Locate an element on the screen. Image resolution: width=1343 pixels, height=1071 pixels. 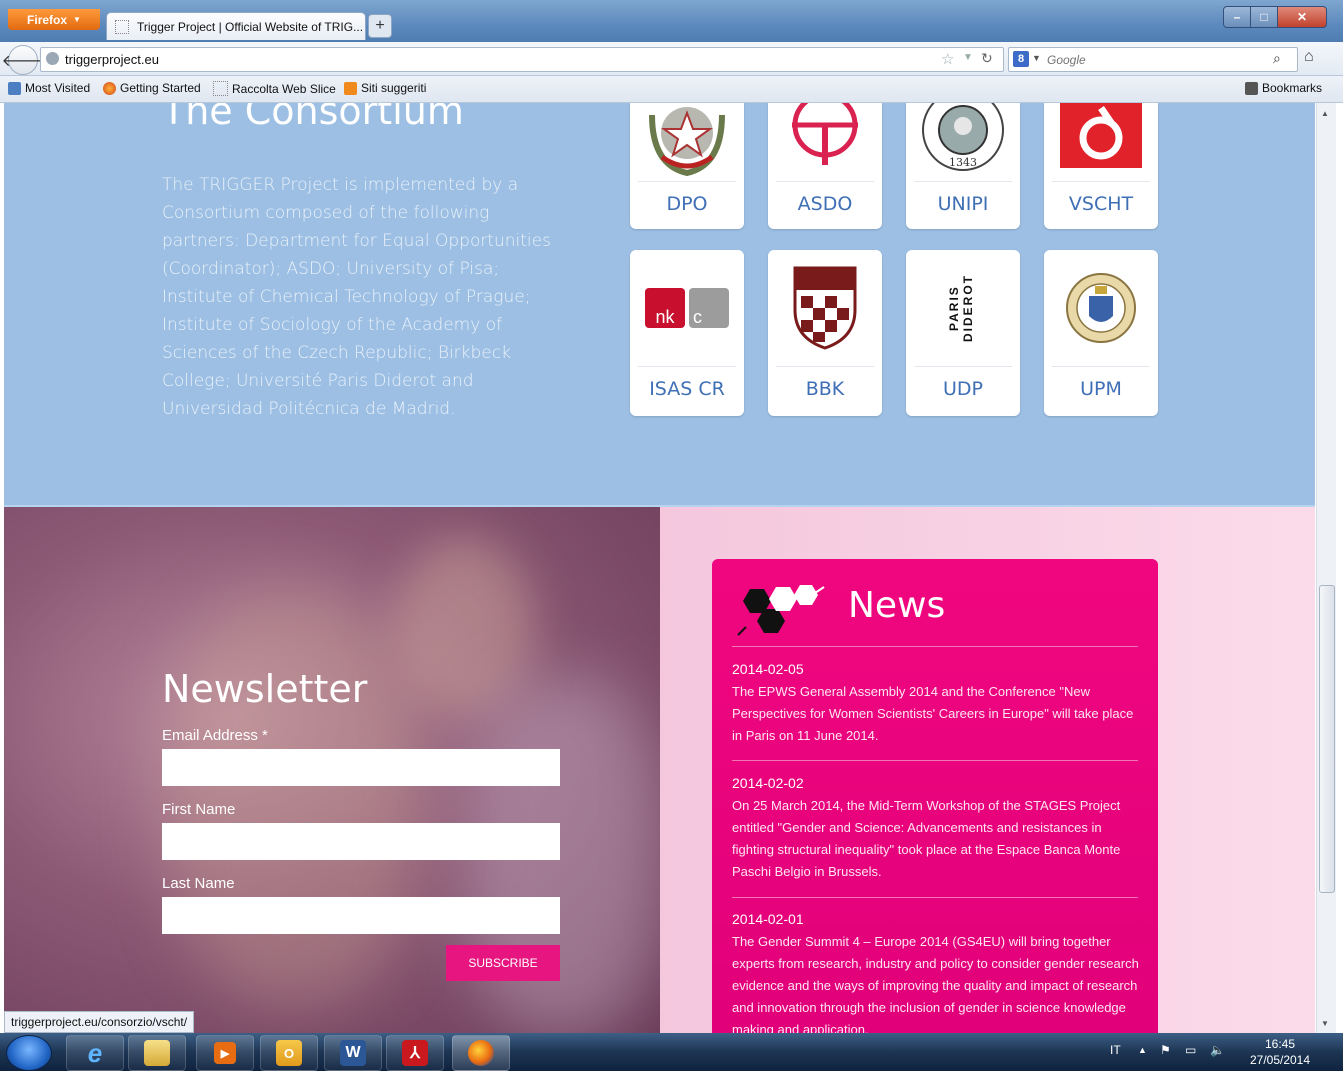
internet-explorer-icon: e is located at coordinates (95, 1052).